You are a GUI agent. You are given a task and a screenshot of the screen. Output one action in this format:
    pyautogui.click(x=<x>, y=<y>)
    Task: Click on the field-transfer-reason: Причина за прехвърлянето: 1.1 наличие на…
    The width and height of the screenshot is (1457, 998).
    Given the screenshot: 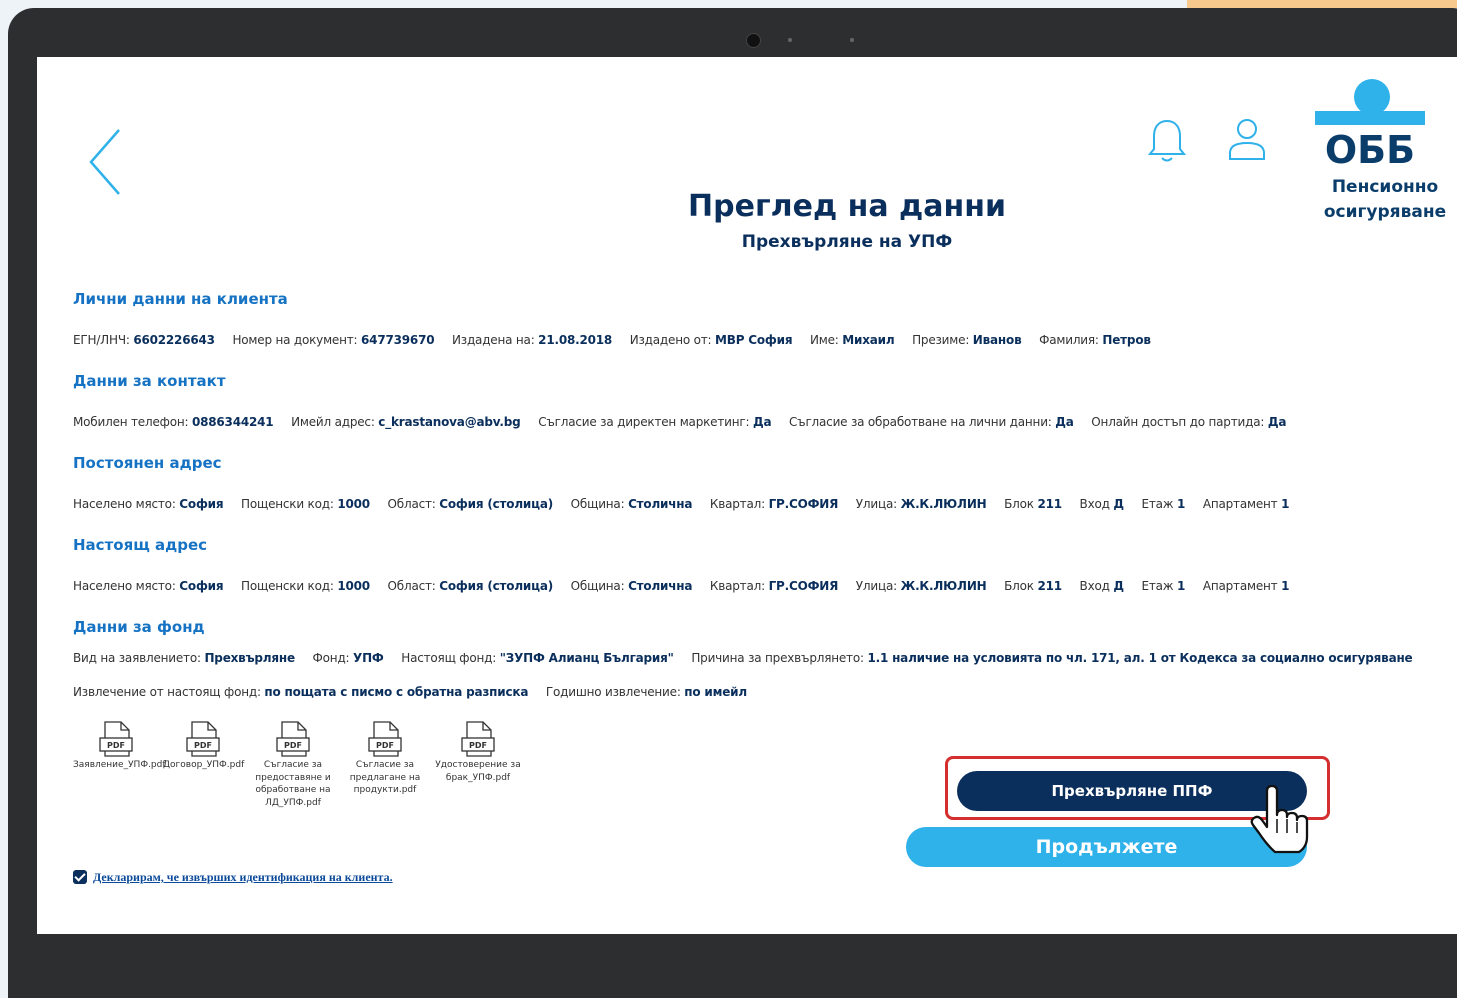 What is the action you would take?
    pyautogui.click(x=1052, y=658)
    